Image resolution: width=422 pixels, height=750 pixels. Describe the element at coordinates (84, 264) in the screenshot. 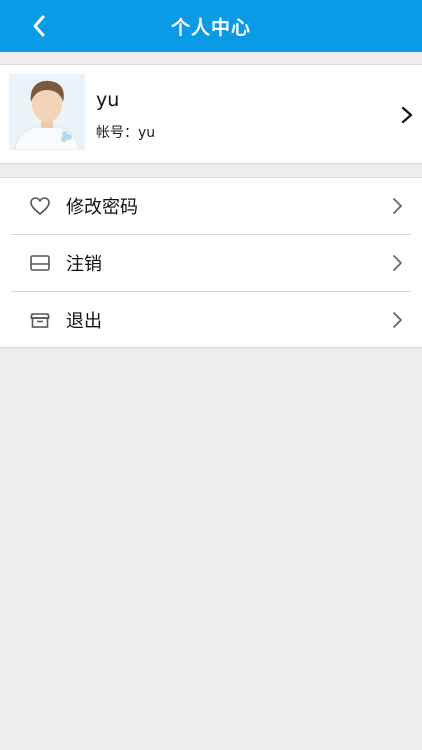

I see `menu-item-label: 注销` at that location.